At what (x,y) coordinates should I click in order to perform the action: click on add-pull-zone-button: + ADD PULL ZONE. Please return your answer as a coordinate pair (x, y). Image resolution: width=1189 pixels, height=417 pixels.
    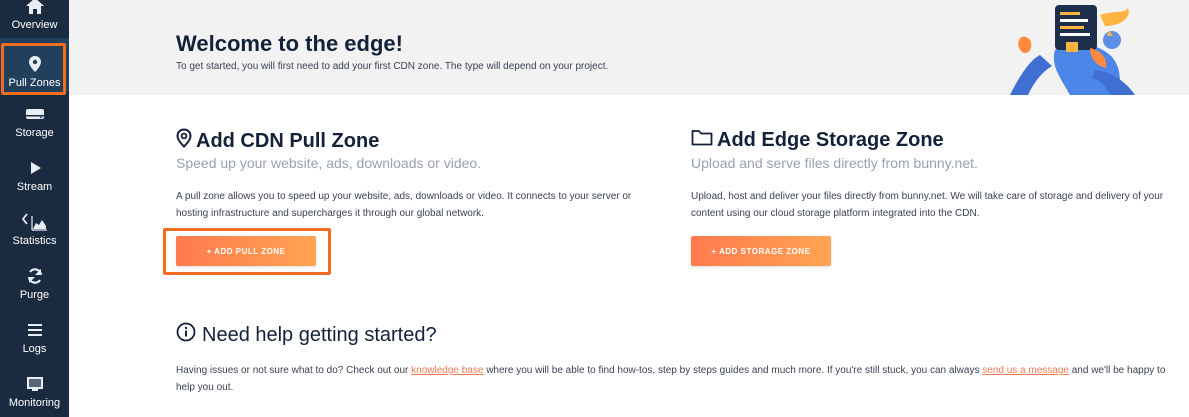
    Looking at the image, I should click on (246, 251).